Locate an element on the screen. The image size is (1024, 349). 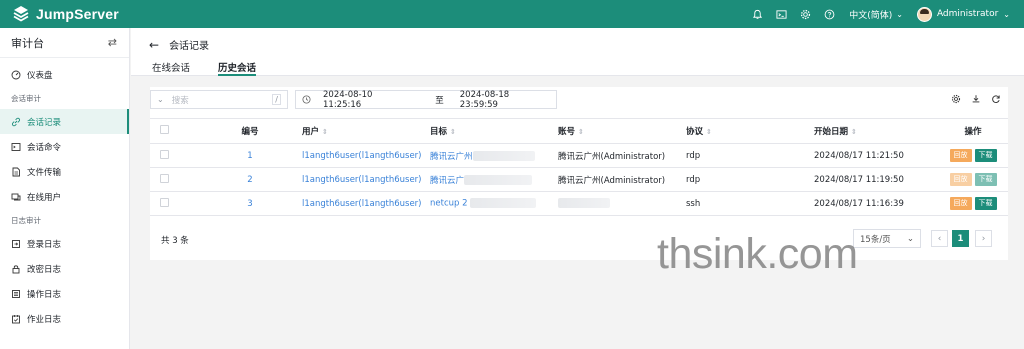
sidebar-item-login-log: 登录日志 is located at coordinates (64, 243).